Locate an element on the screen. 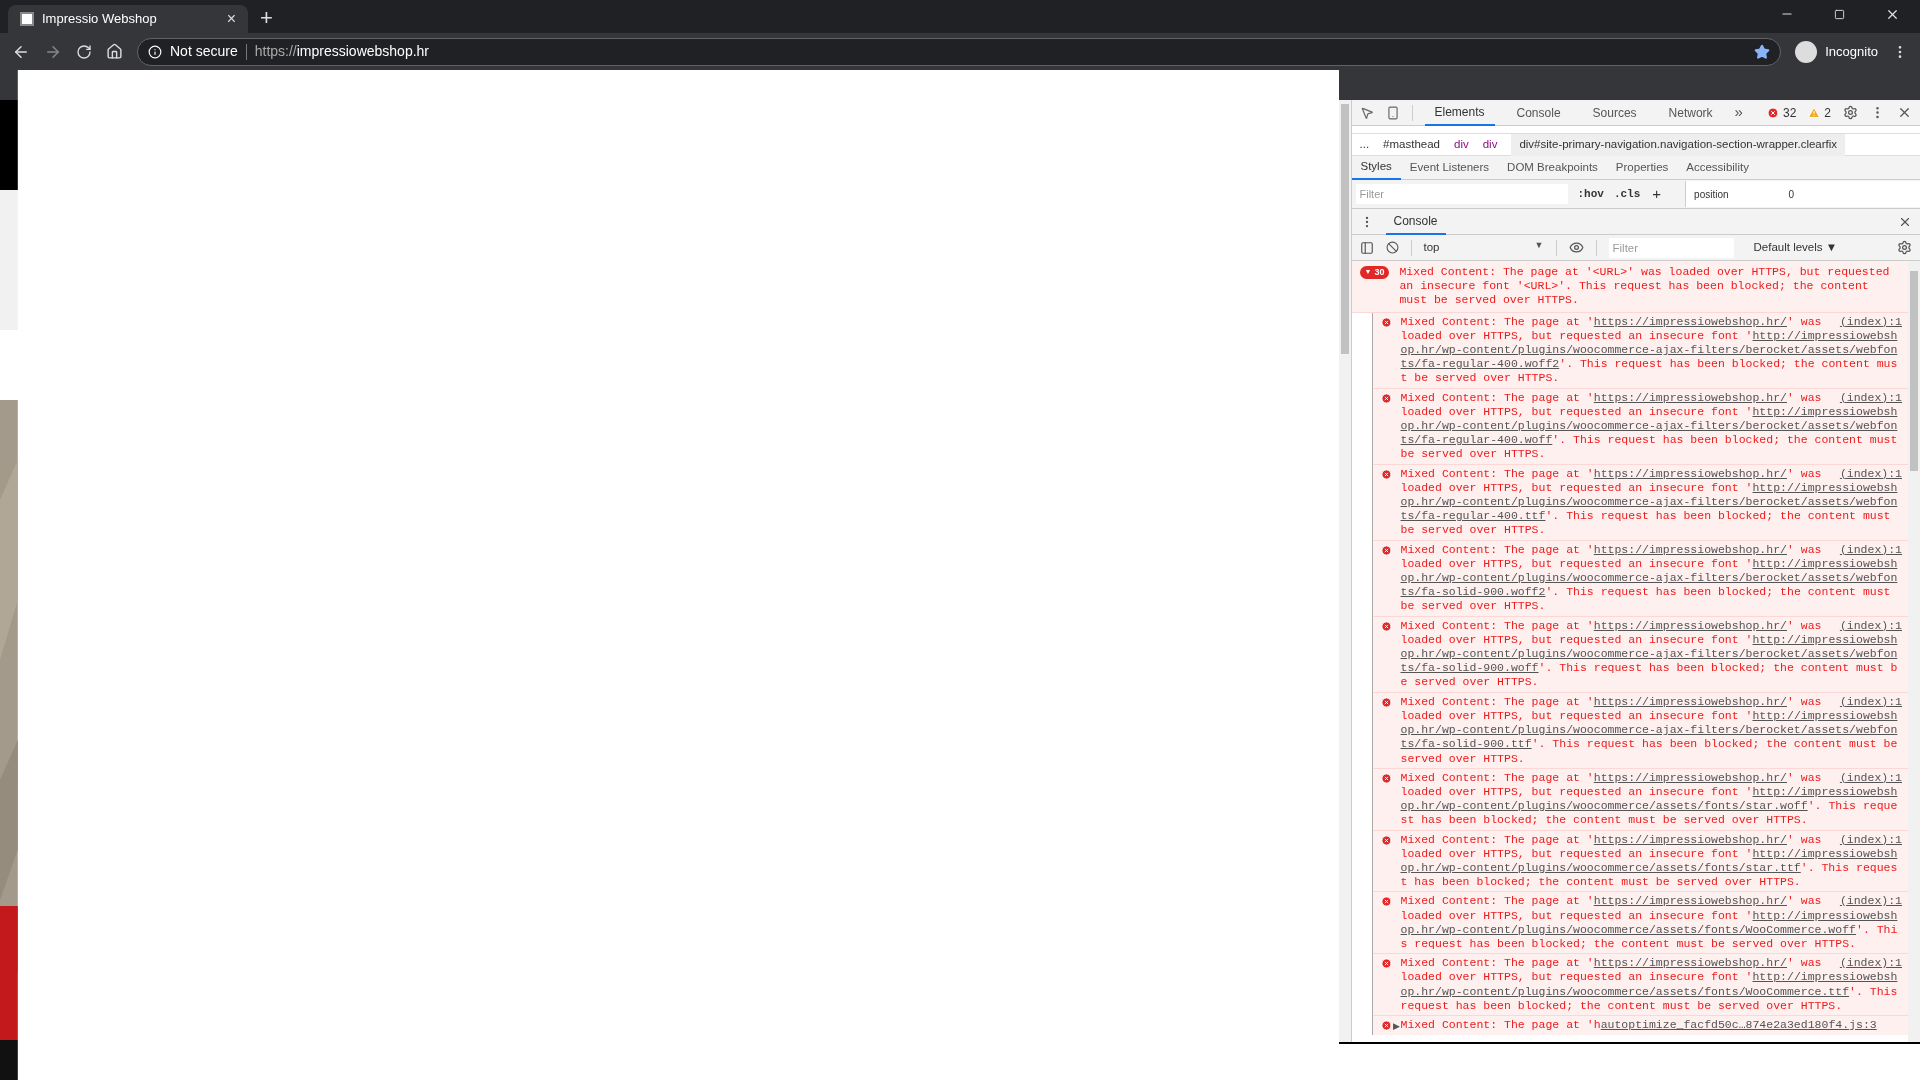 This screenshot has height=1080, width=1920. warning-count: 2 is located at coordinates (1827, 112).